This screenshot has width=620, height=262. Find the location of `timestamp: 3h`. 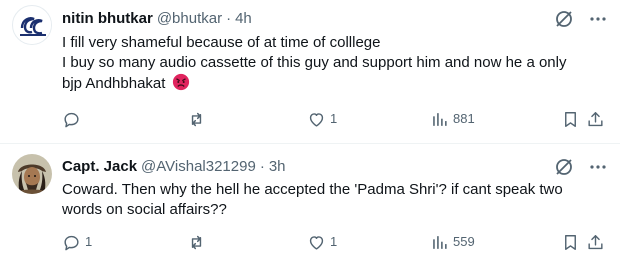

timestamp: 3h is located at coordinates (277, 167).